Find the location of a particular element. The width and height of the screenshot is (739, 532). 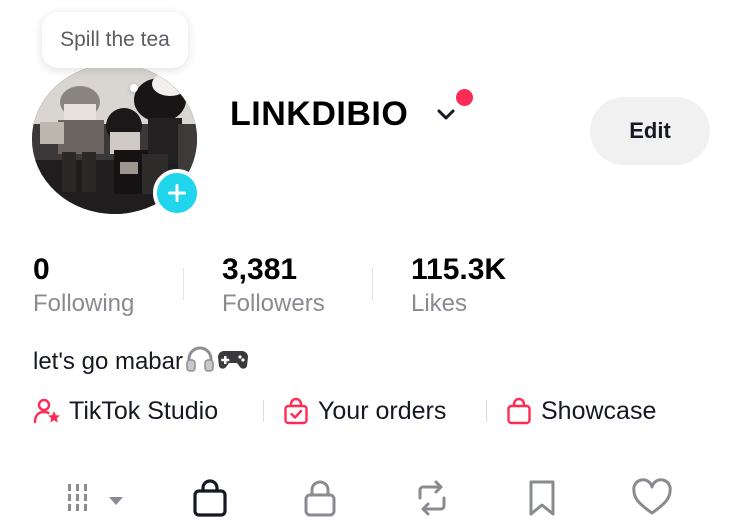

showcase-label: Showcase is located at coordinates (599, 410).